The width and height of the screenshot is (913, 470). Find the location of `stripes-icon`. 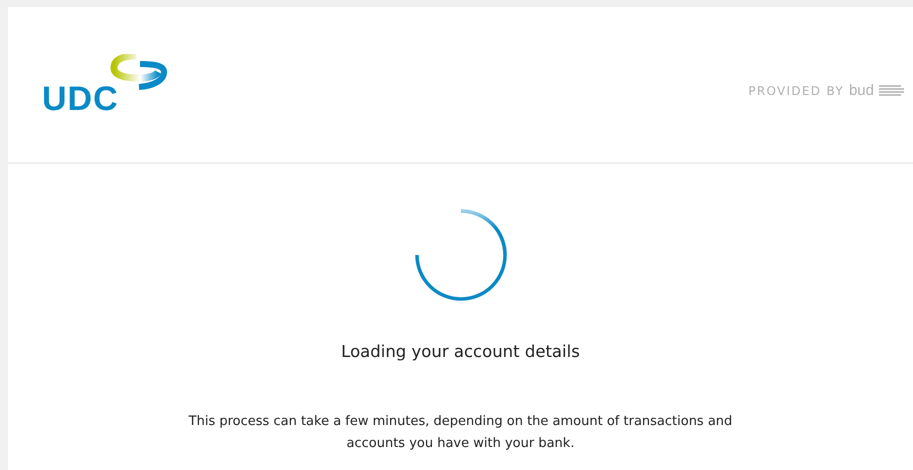

stripes-icon is located at coordinates (892, 90).